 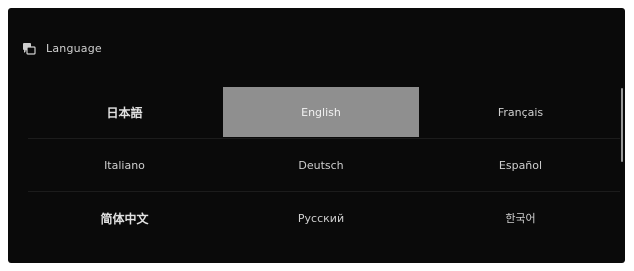 I want to click on language-option-spanish: Español, so click(x=520, y=165).